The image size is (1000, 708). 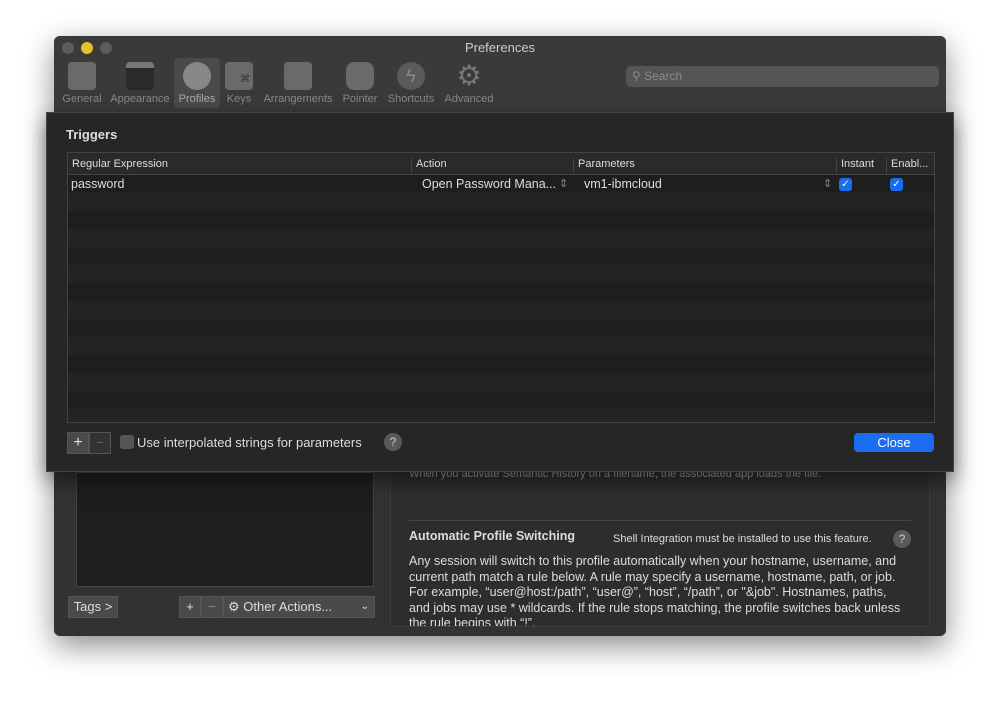 What do you see at coordinates (411, 76) in the screenshot?
I see `lightning-icon: ϟ` at bounding box center [411, 76].